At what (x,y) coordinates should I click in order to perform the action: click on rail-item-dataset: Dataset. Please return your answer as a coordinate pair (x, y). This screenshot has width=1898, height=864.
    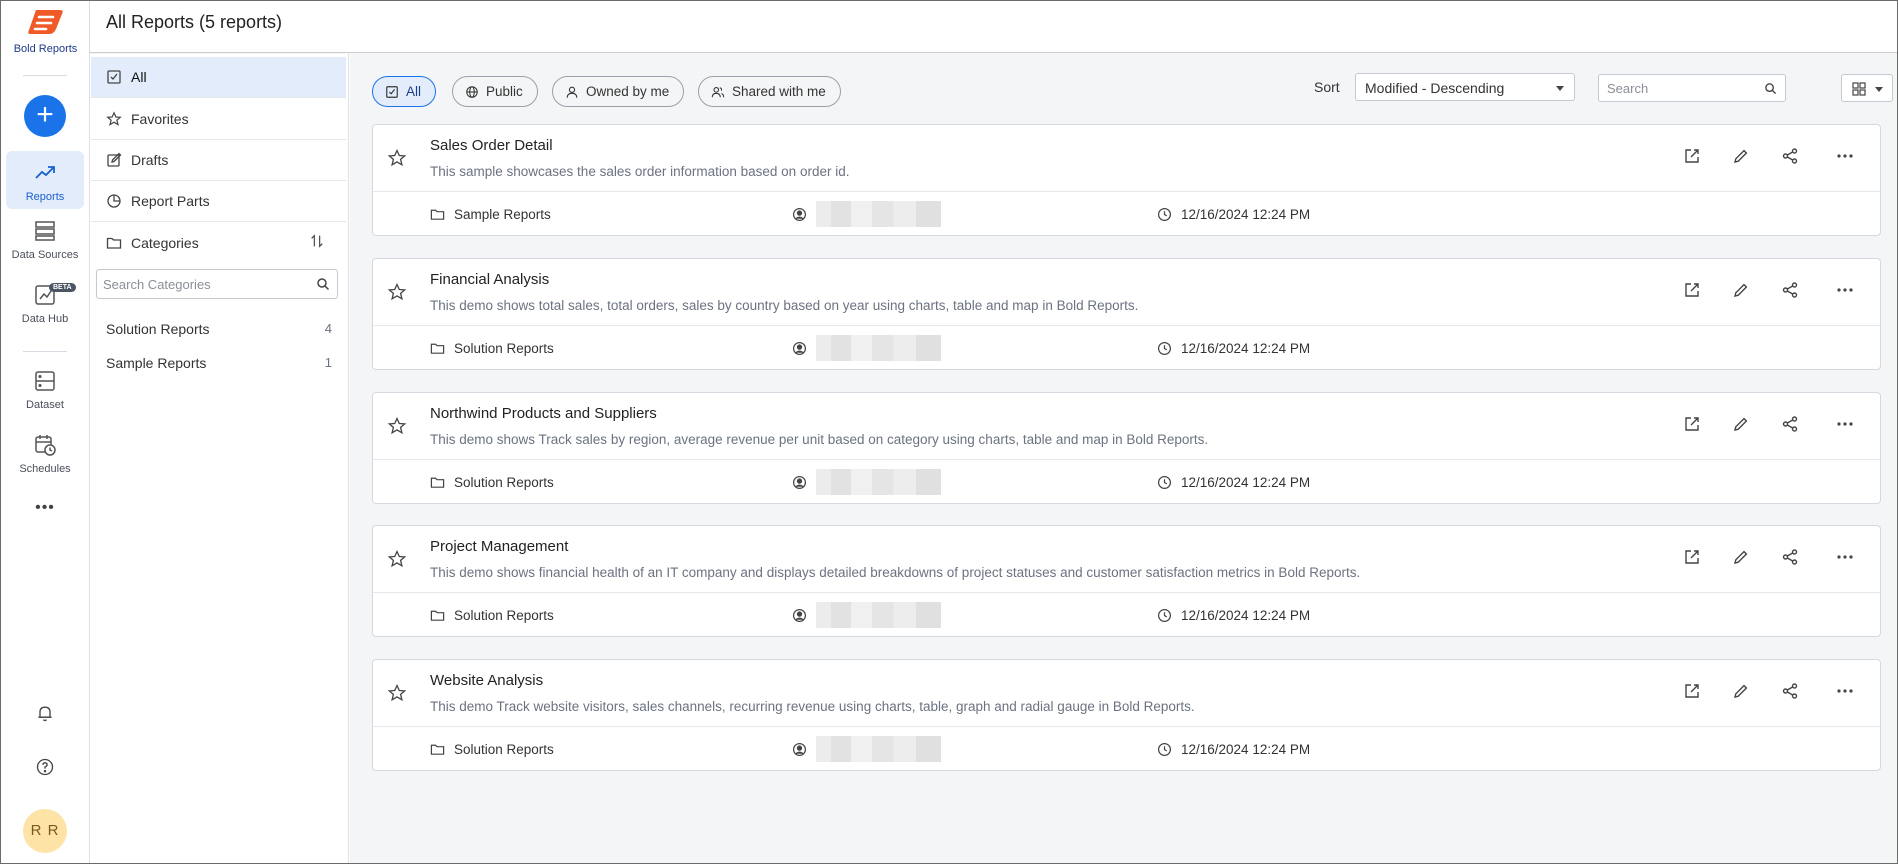
    Looking at the image, I should click on (45, 390).